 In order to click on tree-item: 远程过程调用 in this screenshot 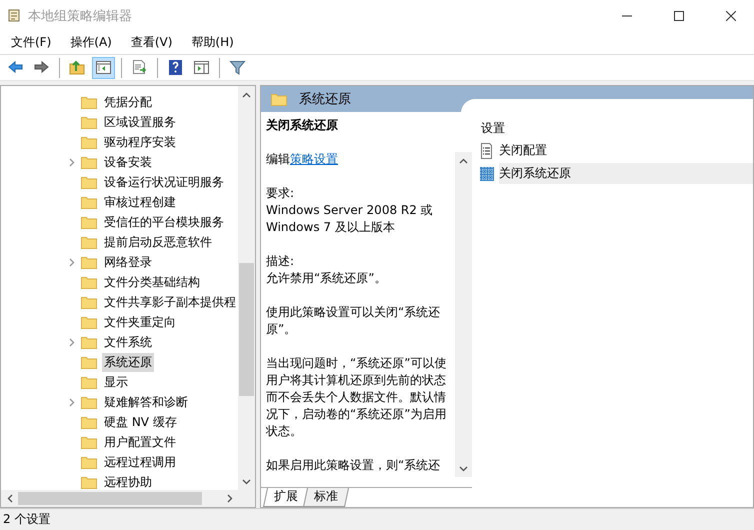, I will do `click(140, 462)`.